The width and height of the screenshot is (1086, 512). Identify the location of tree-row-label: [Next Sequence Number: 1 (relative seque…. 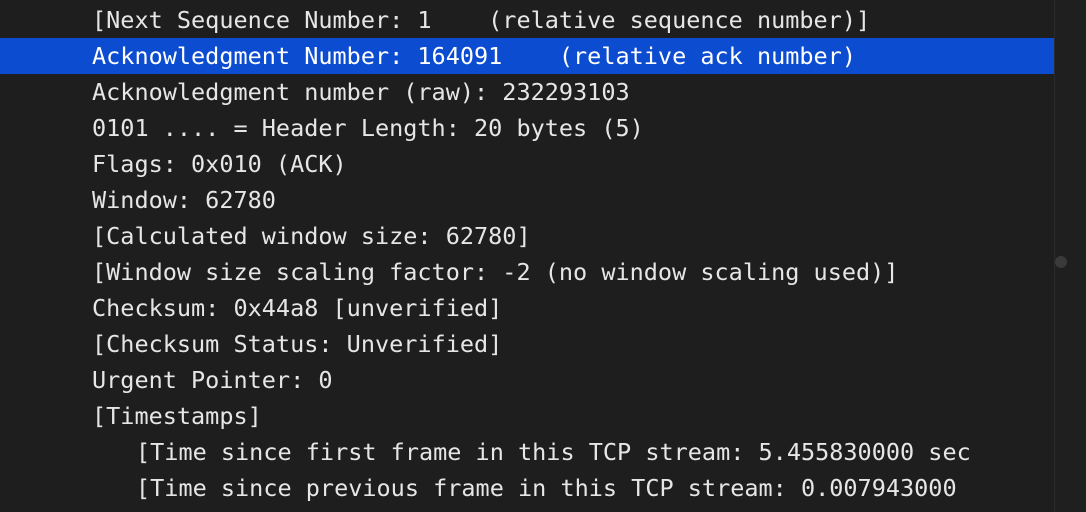
(481, 20).